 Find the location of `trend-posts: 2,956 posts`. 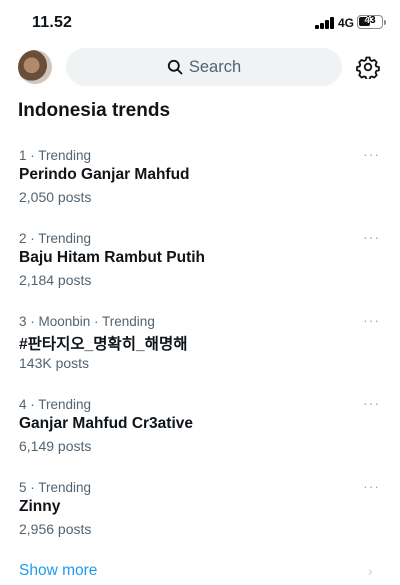

trend-posts: 2,956 posts is located at coordinates (55, 529).